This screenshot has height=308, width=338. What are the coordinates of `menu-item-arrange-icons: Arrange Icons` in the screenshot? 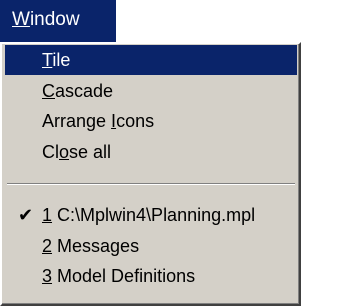 It's located at (151, 121).